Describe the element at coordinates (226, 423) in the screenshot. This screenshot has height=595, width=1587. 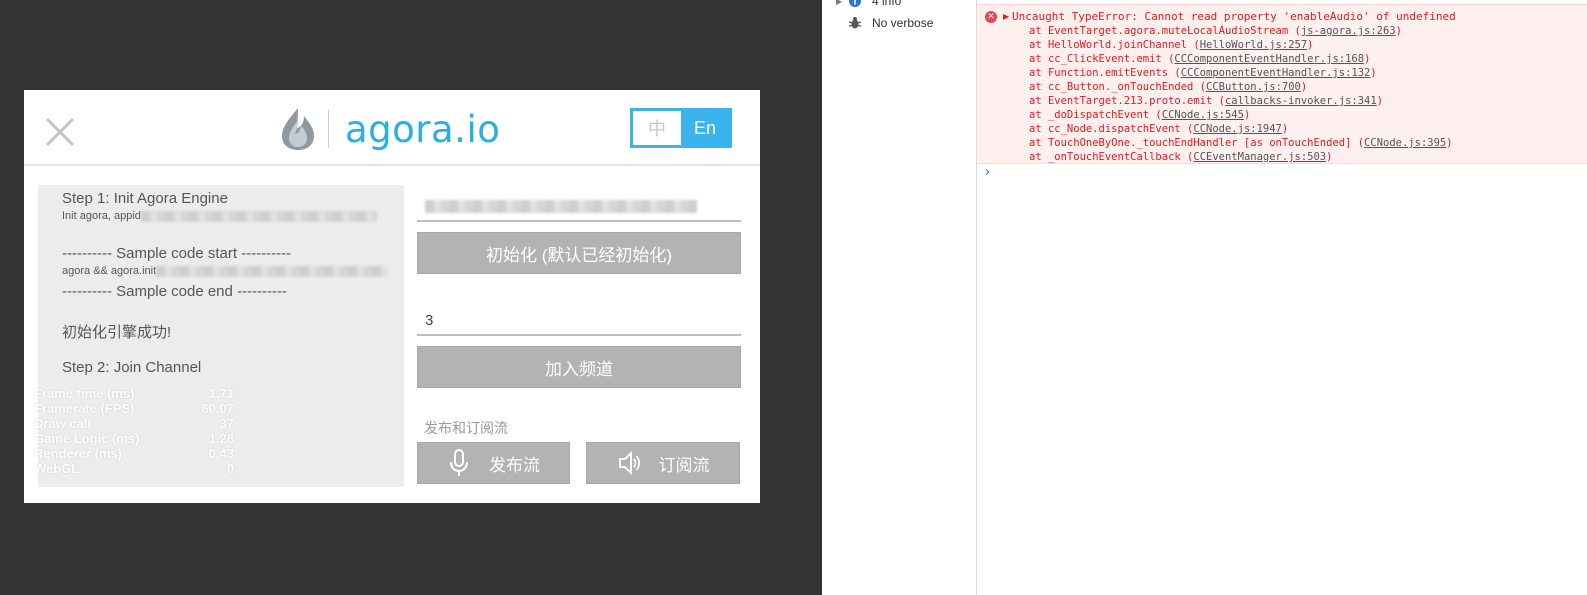
I see `stat-value: 37` at that location.